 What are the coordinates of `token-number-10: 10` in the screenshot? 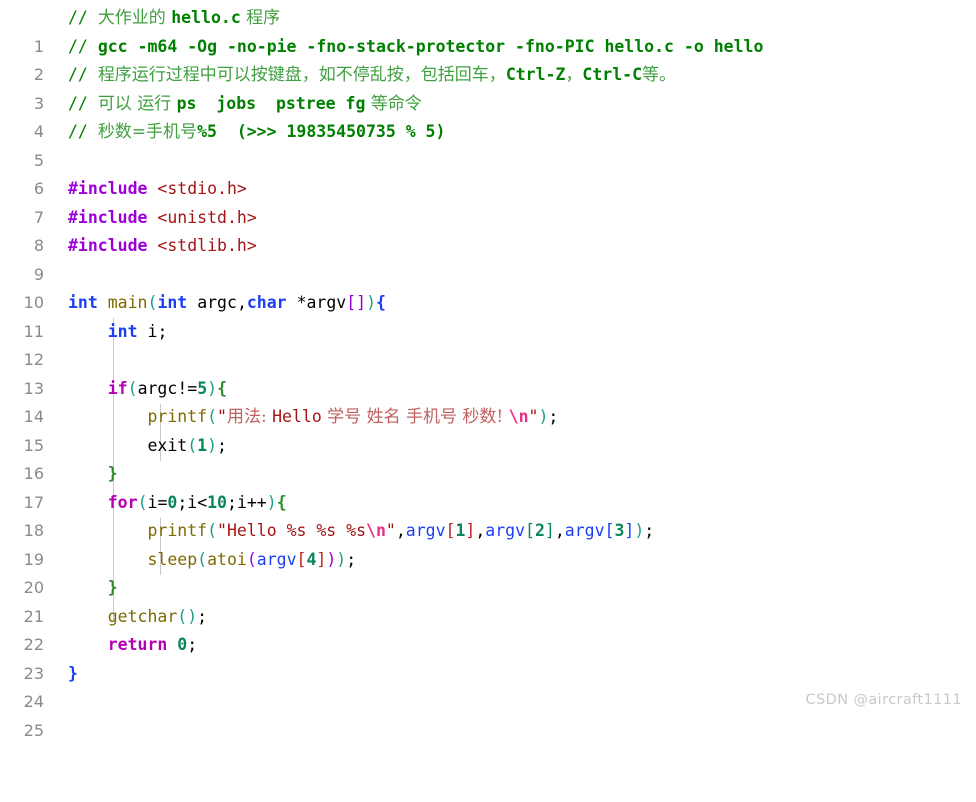 It's located at (217, 502).